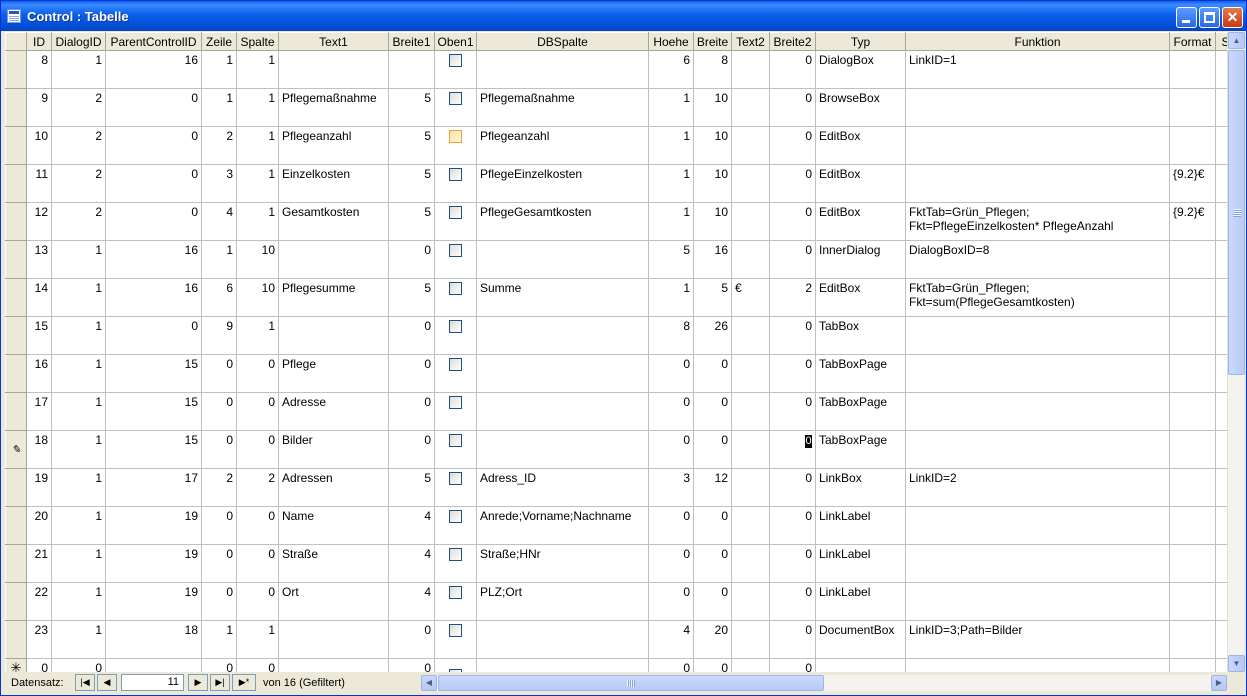 The width and height of the screenshot is (1247, 696). What do you see at coordinates (219, 107) in the screenshot?
I see `cell-zeile: 1` at bounding box center [219, 107].